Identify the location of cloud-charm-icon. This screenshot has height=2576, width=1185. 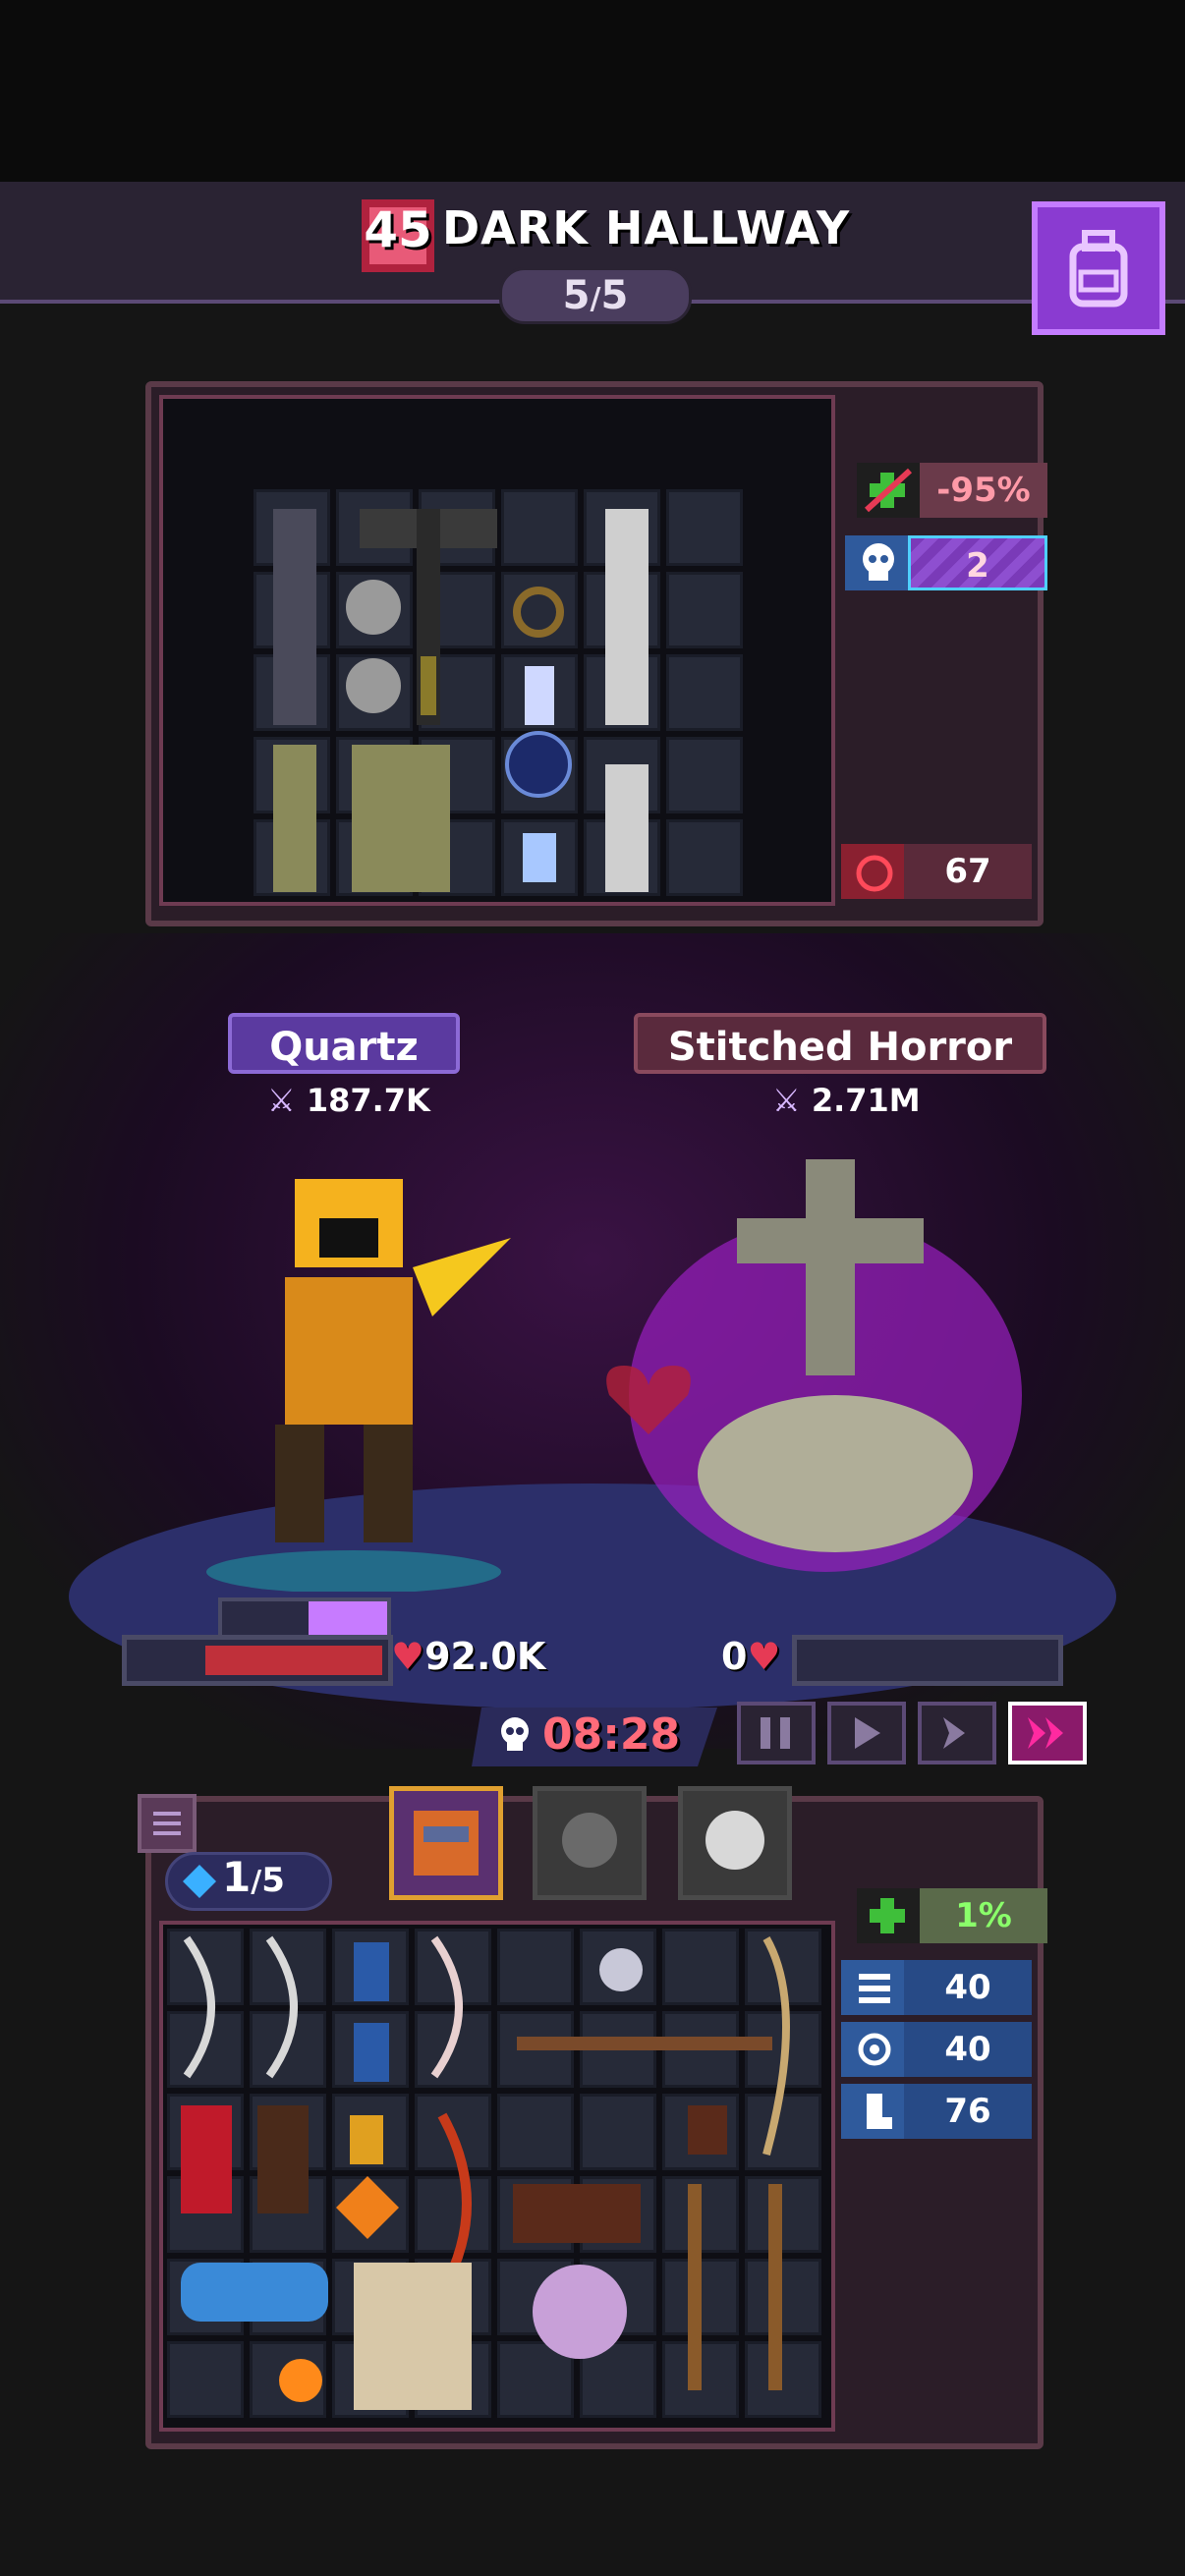
(255, 2292).